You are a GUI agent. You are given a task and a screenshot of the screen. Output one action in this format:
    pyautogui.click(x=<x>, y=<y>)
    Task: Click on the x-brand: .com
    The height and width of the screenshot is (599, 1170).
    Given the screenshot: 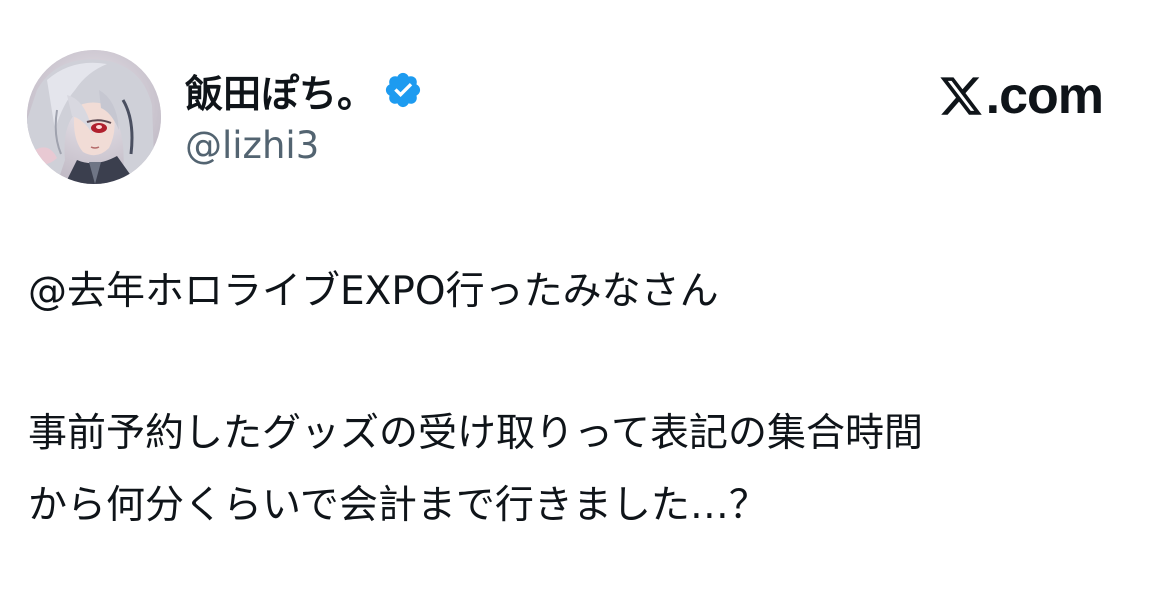 What is the action you would take?
    pyautogui.click(x=1021, y=96)
    